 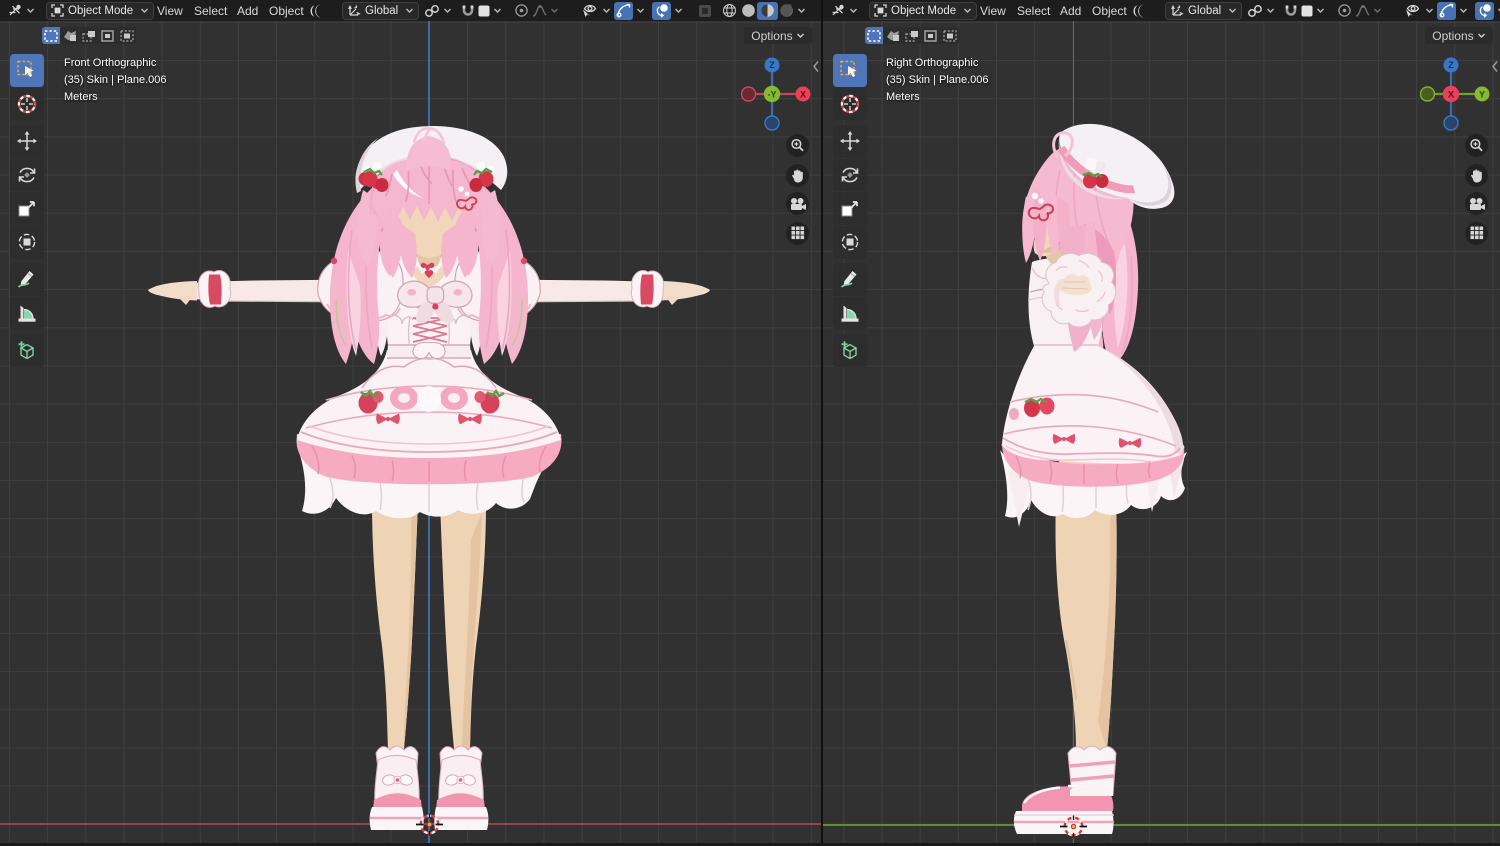 I want to click on svg-text: Y, so click(x=1482, y=94).